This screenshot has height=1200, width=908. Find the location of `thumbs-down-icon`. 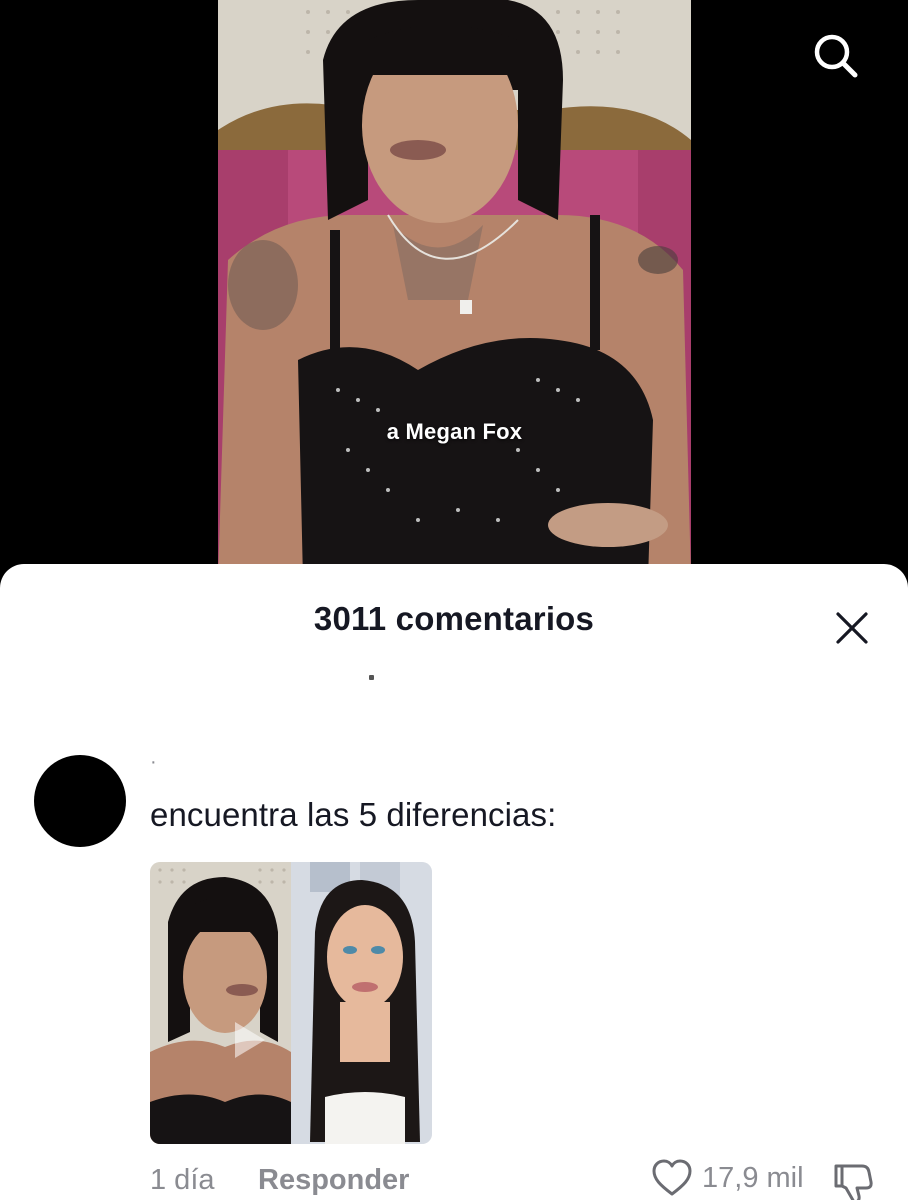

thumbs-down-icon is located at coordinates (853, 1182).